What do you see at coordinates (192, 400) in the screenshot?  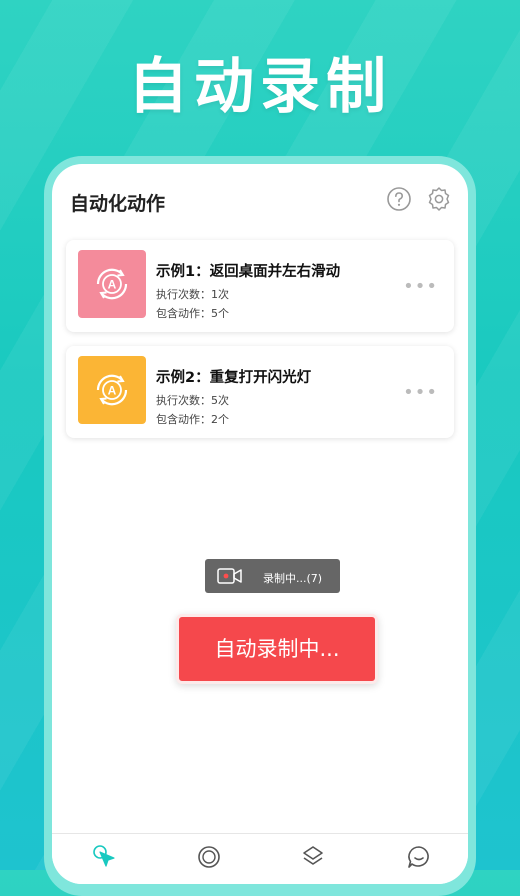 I see `exec-count: 执行次数：5次` at bounding box center [192, 400].